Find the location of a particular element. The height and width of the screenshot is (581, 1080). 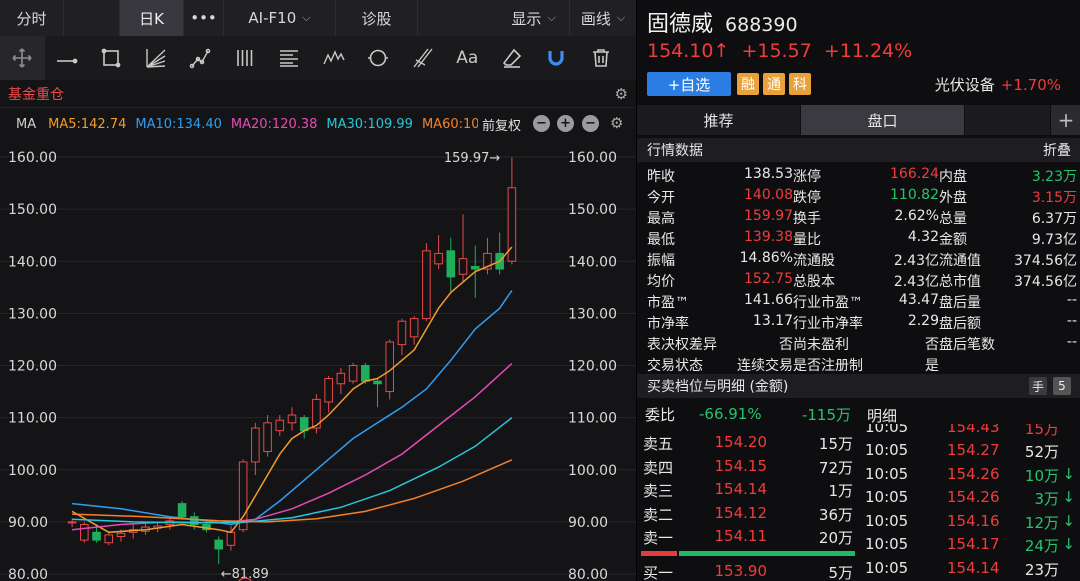

ma-title: MA is located at coordinates (26, 124).